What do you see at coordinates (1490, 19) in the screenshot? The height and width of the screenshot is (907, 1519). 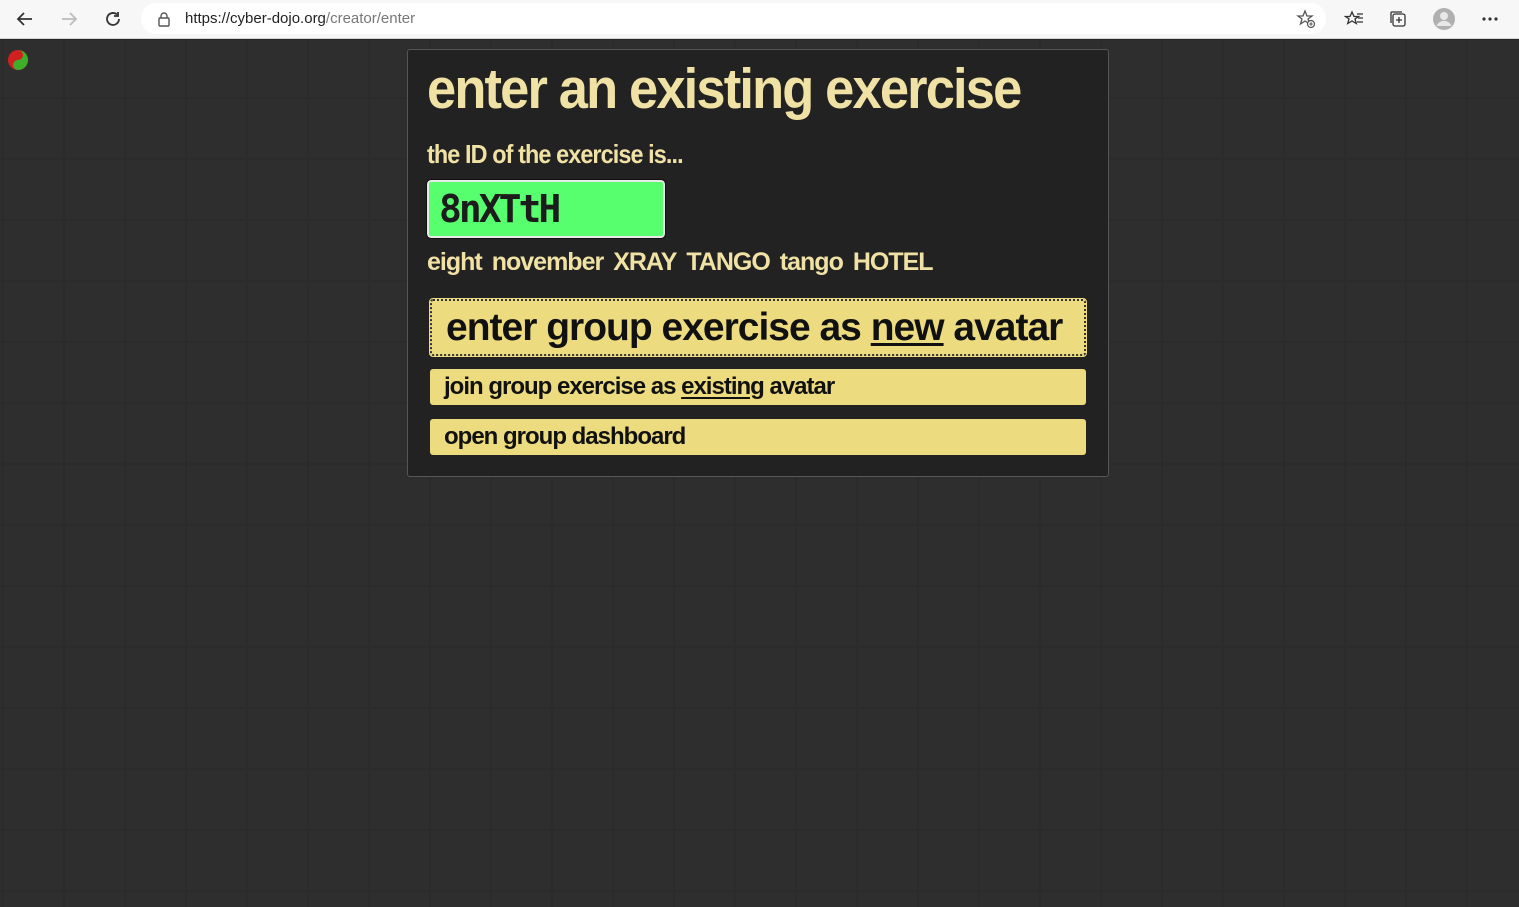 I see `more-icon` at bounding box center [1490, 19].